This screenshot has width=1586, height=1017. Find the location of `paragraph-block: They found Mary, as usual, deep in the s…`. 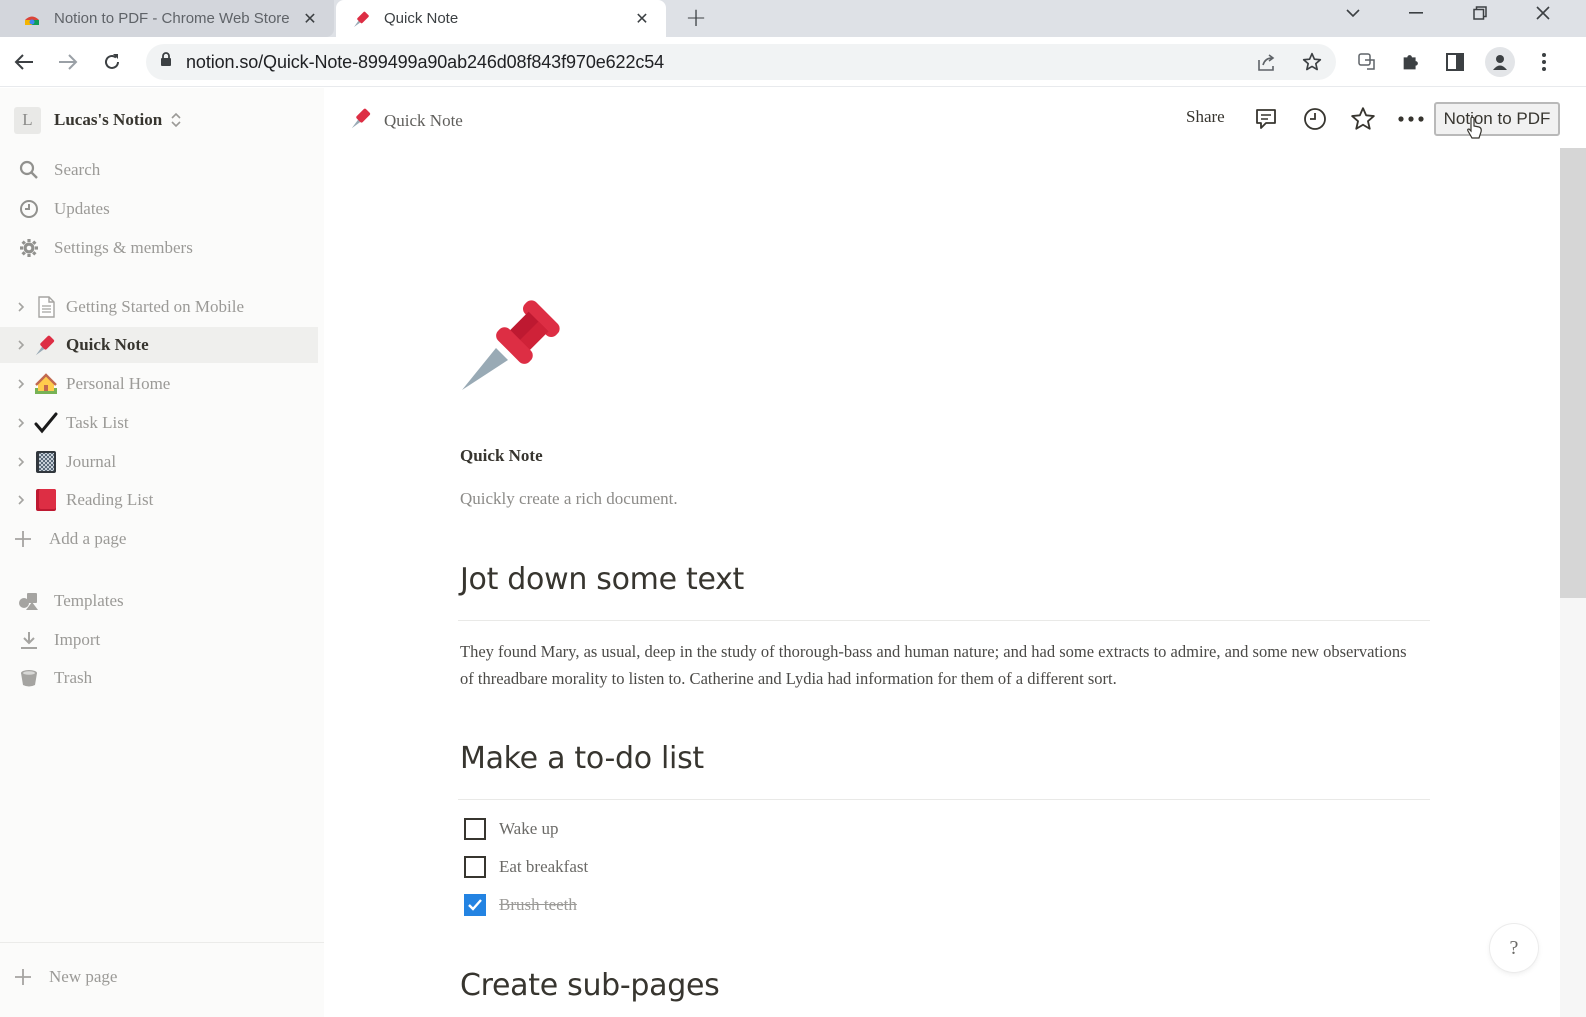

paragraph-block: They found Mary, as usual, deep in the s… is located at coordinates (940, 665).